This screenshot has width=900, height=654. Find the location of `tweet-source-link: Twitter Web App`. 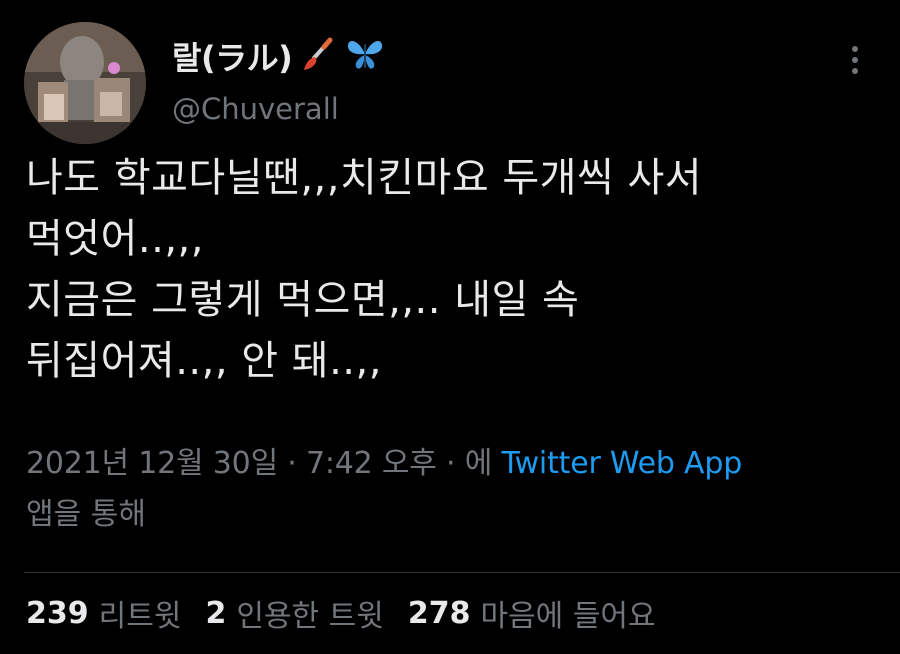

tweet-source-link: Twitter Web App is located at coordinates (621, 463).